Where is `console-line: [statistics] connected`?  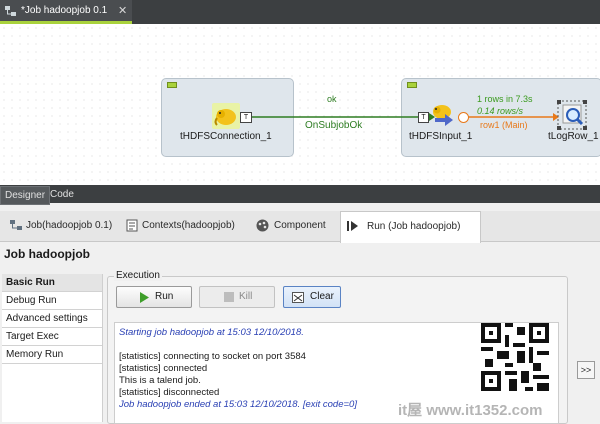
console-line: [statistics] connected is located at coordinates (163, 368).